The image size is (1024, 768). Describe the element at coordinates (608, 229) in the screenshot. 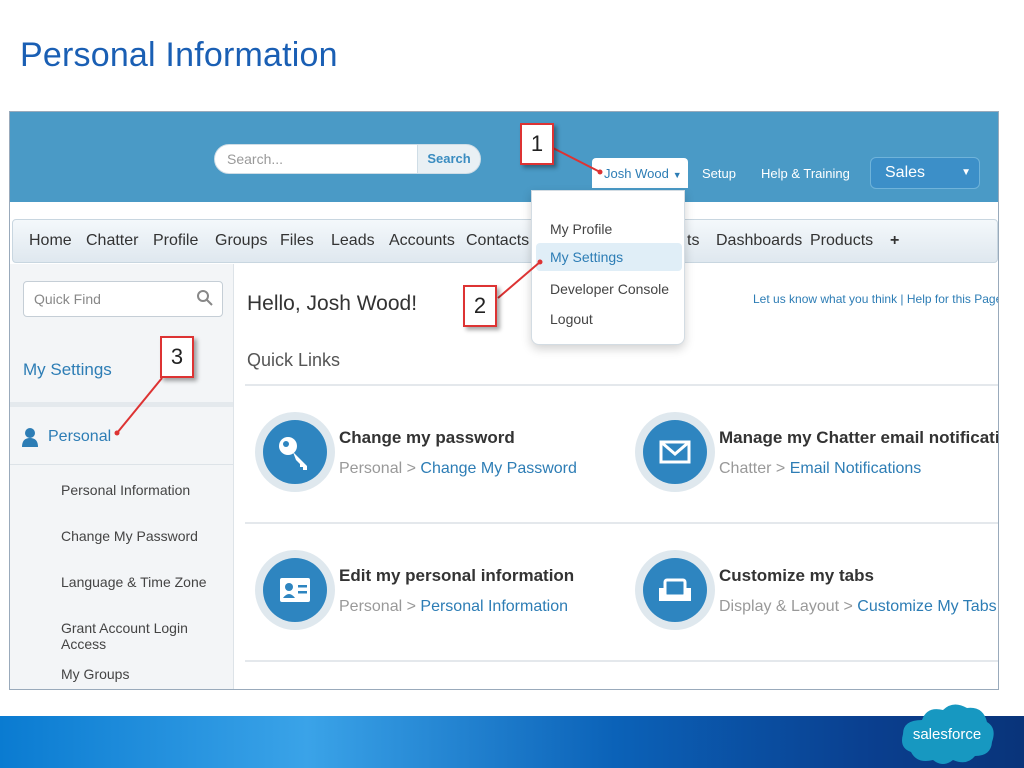

I see `menu-item-my-profile: My Profile` at that location.